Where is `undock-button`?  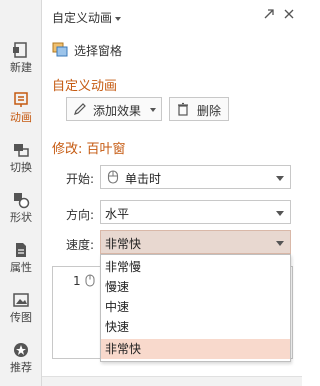
undock-button is located at coordinates (269, 15).